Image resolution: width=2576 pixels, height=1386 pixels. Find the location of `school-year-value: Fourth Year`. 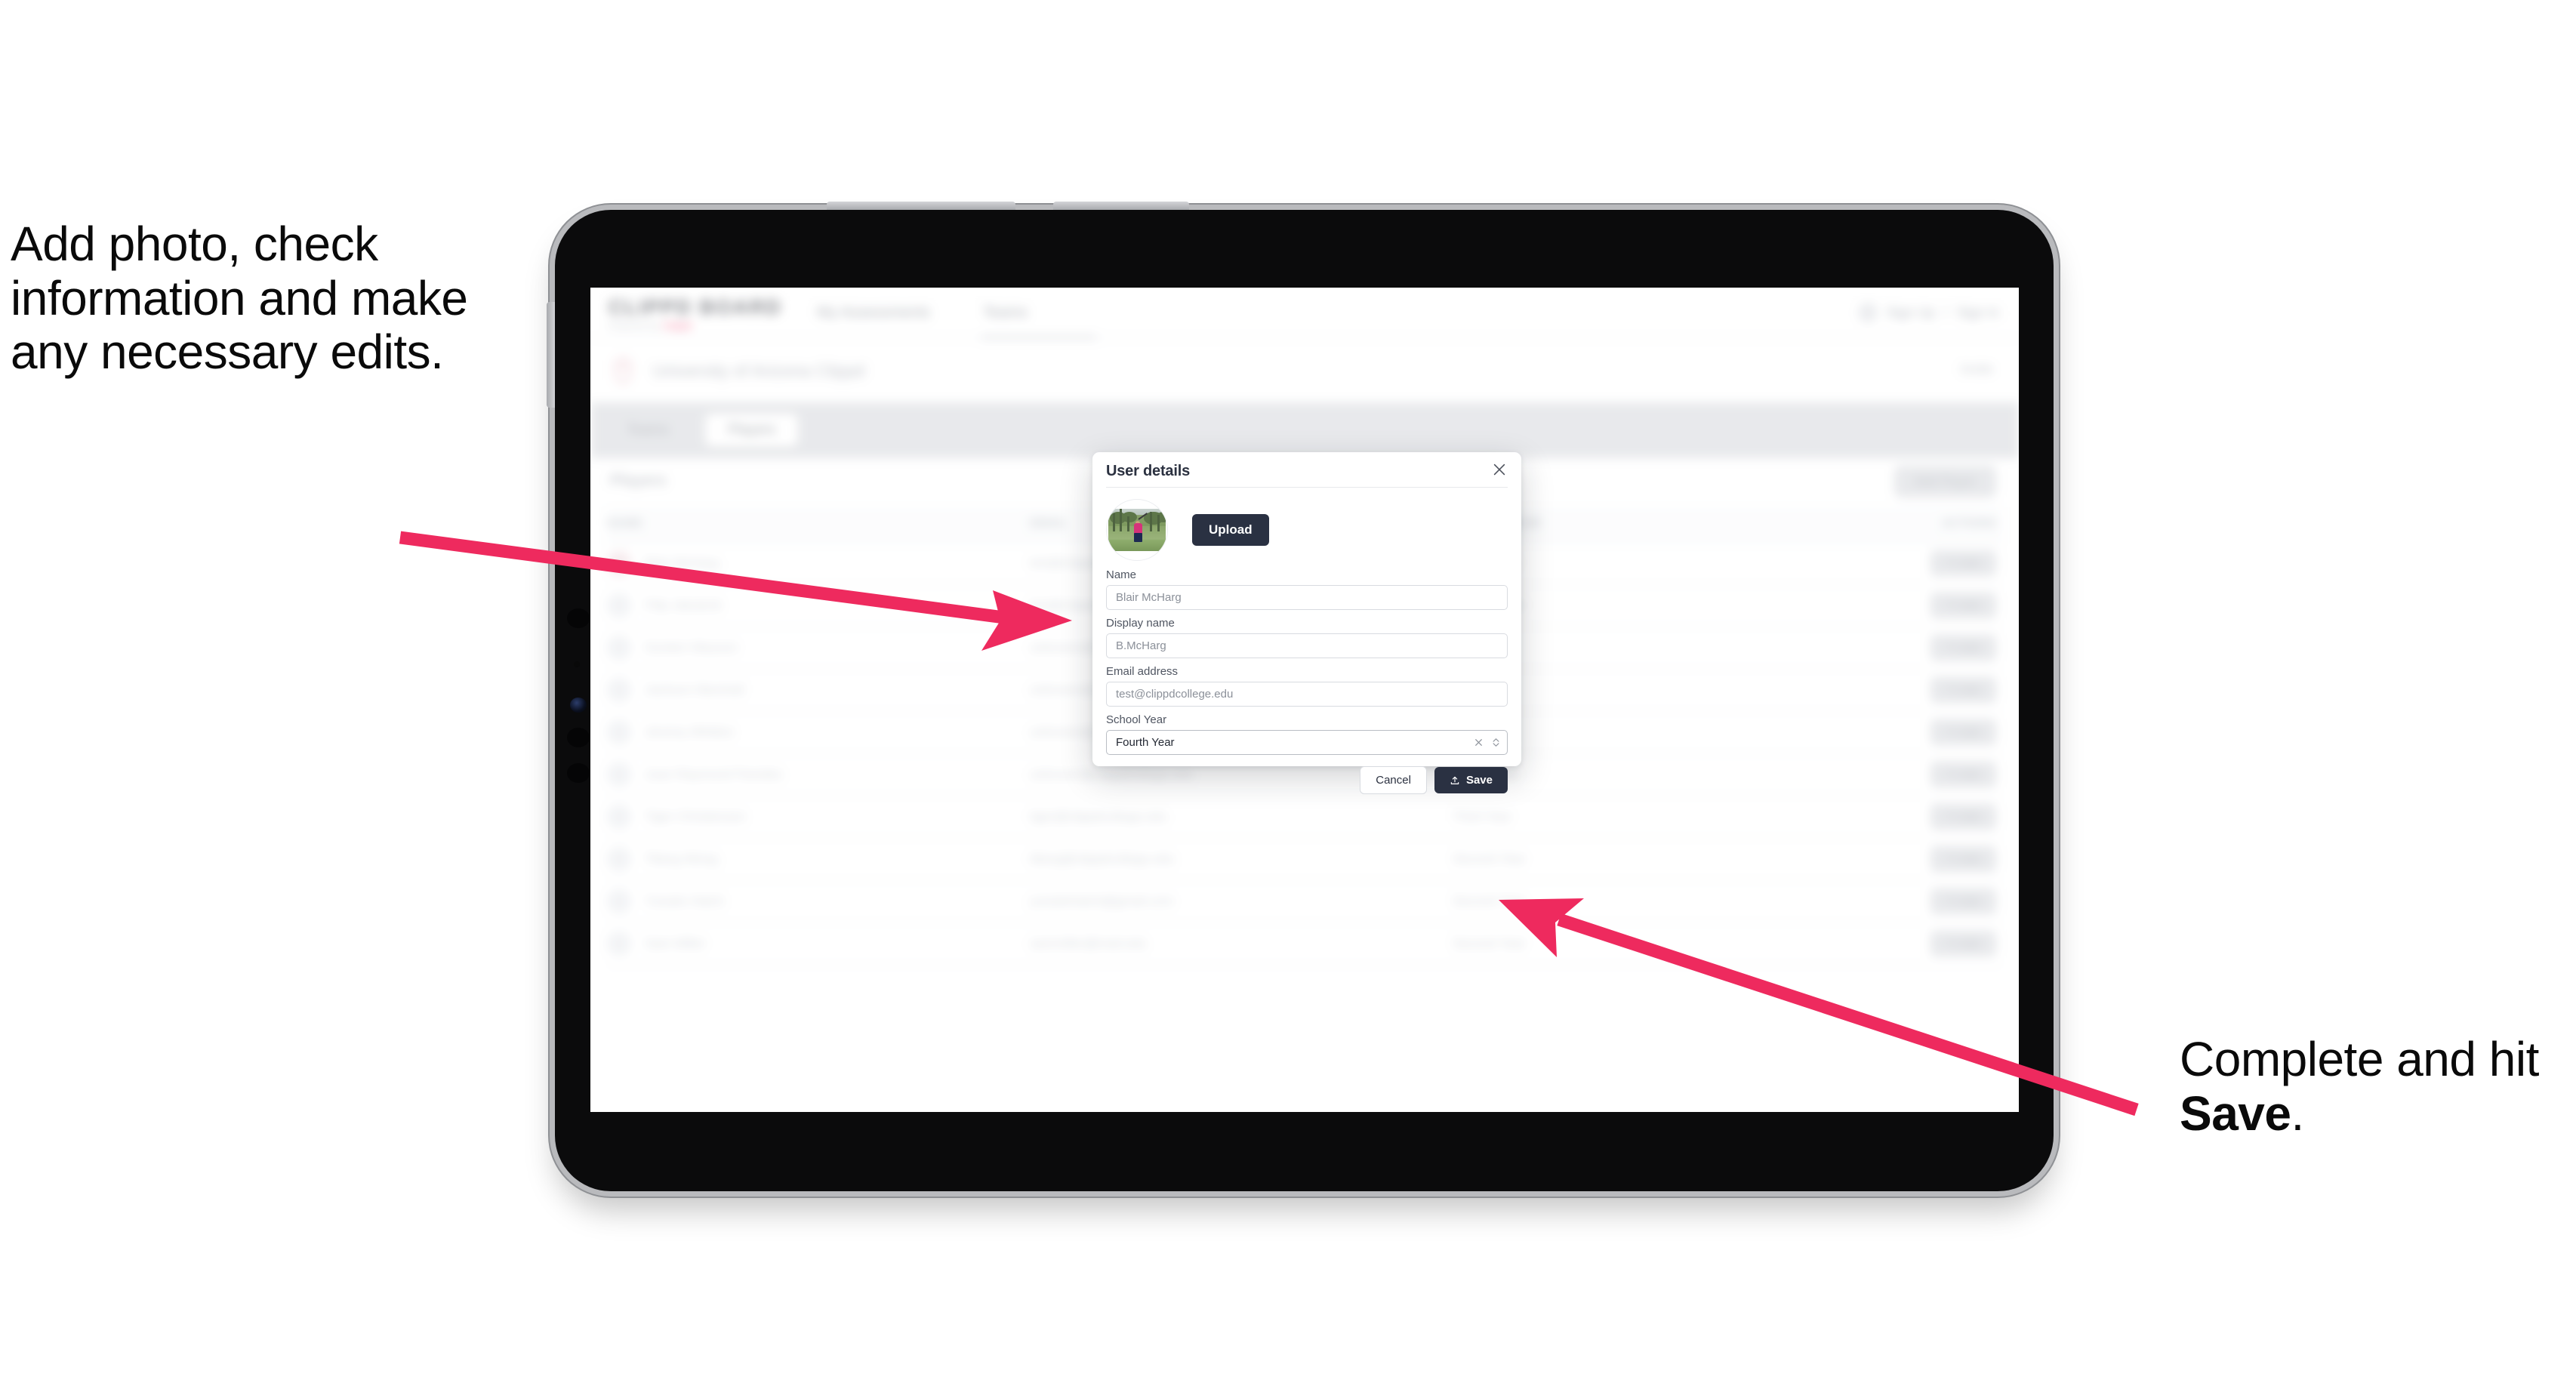

school-year-value: Fourth Year is located at coordinates (1145, 742).